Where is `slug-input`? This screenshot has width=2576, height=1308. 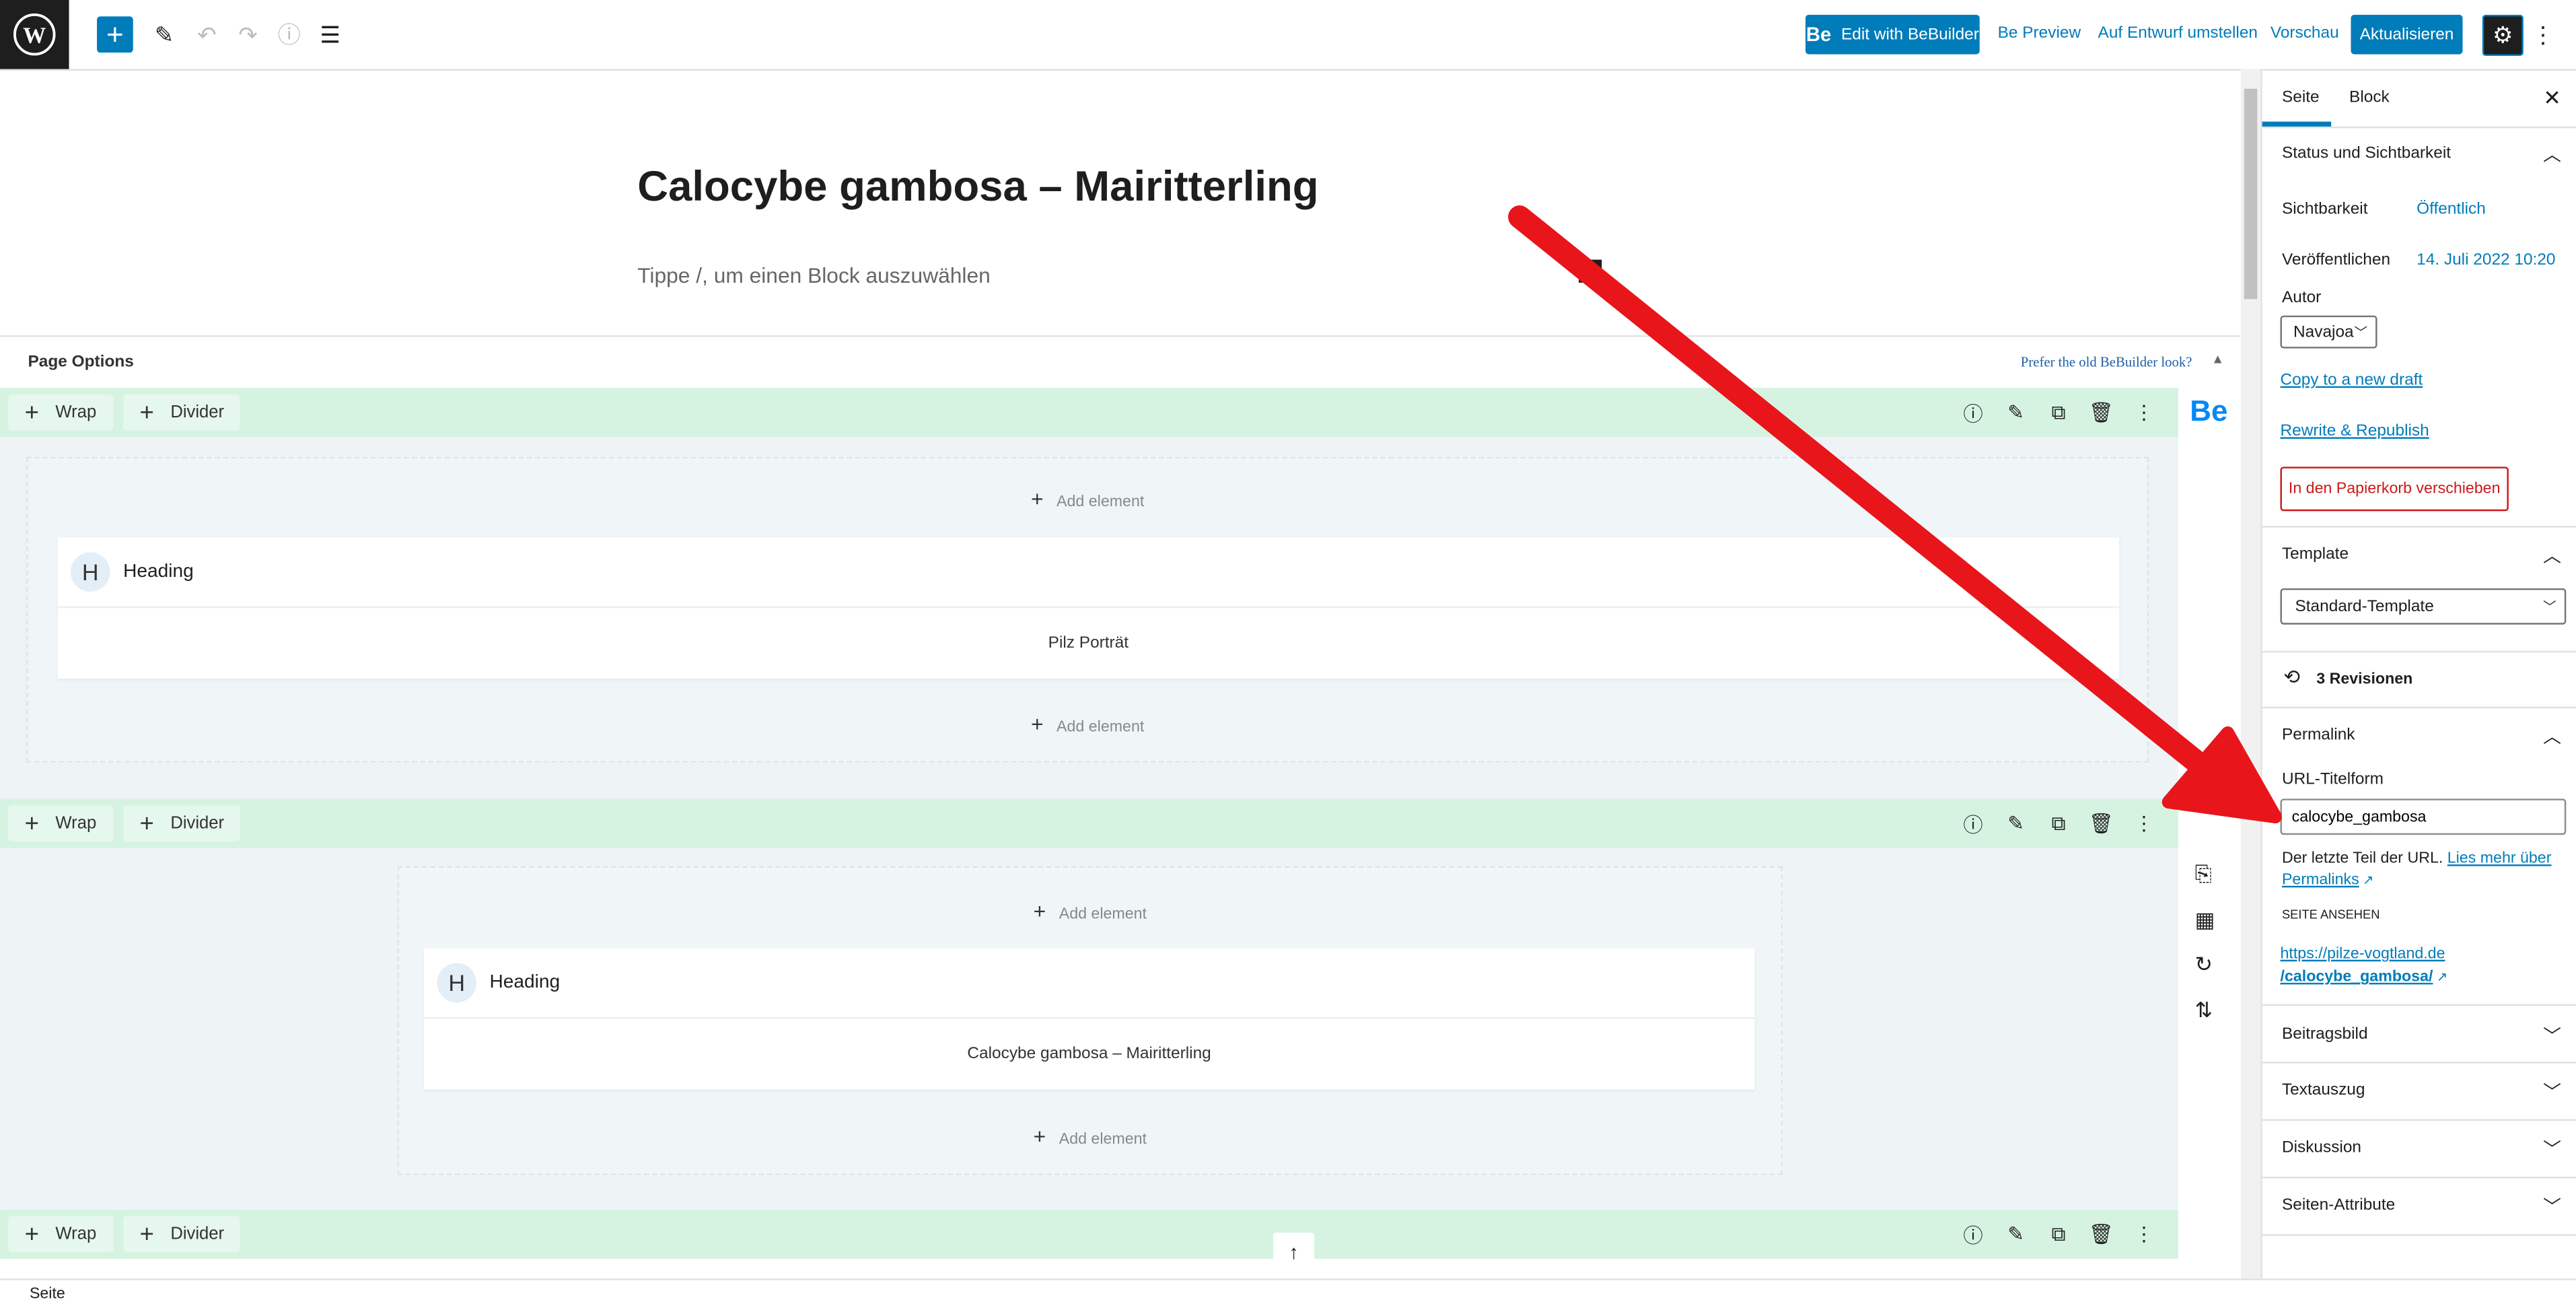 slug-input is located at coordinates (2423, 816).